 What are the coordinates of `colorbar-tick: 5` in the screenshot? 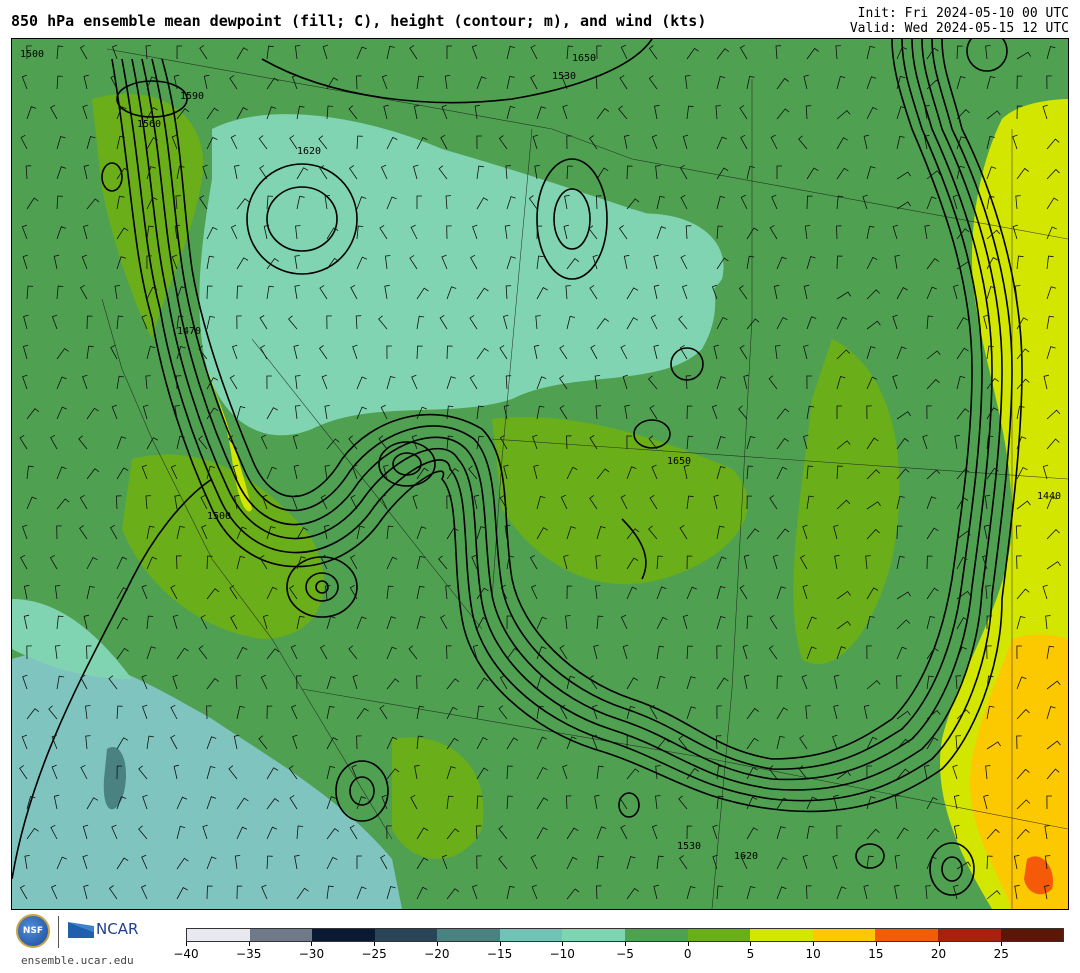 It's located at (750, 951).